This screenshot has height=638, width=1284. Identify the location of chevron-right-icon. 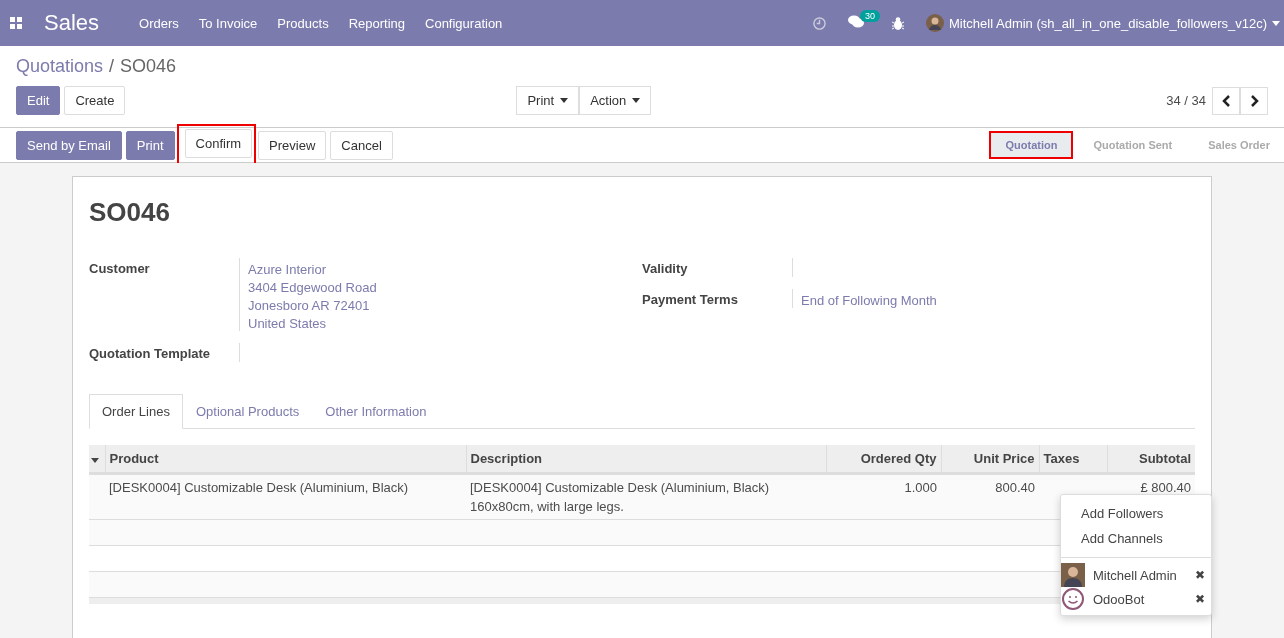
(1254, 100).